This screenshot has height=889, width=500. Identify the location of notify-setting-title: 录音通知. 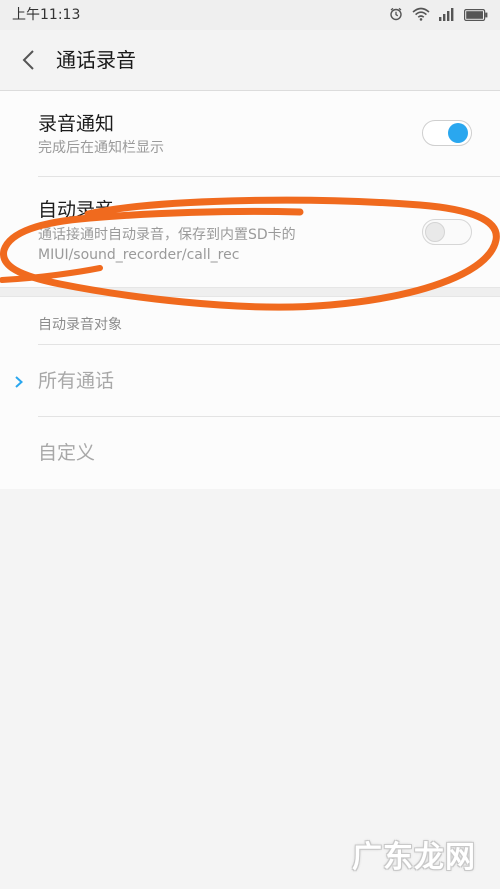
(76, 124).